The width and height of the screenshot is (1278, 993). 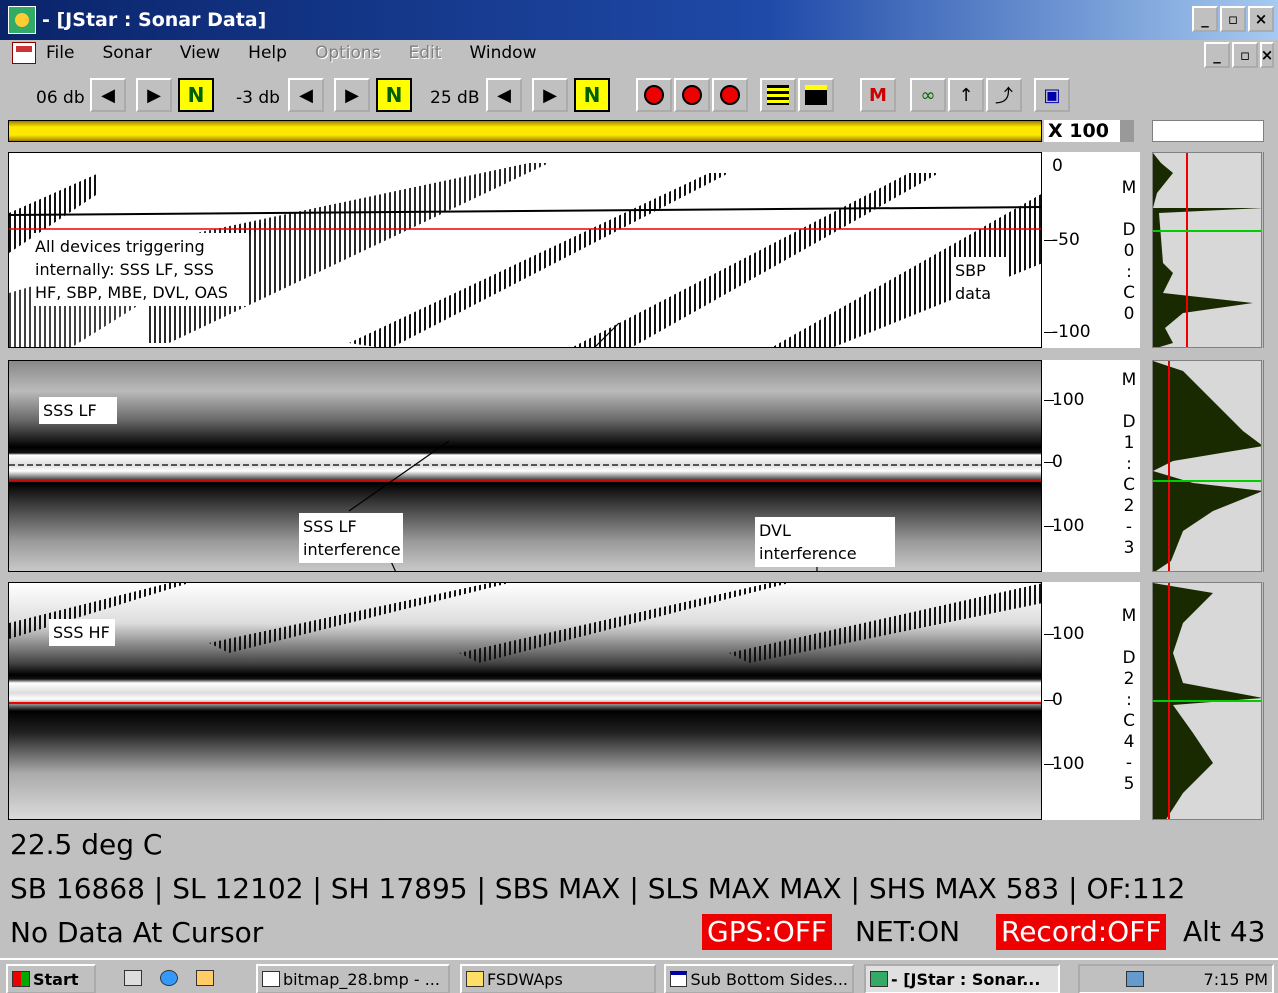 What do you see at coordinates (1205, 19) in the screenshot?
I see `minimize-button: _` at bounding box center [1205, 19].